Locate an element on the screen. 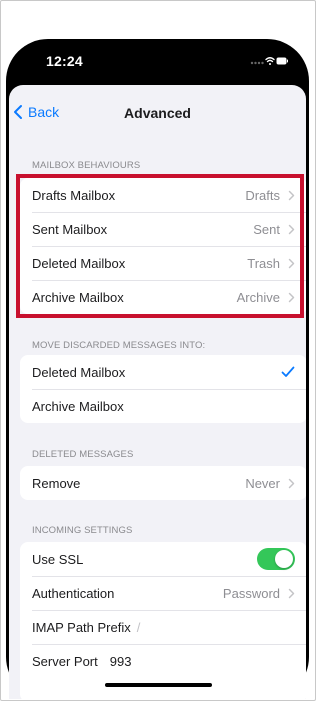 This screenshot has height=701, width=320. imap-path-prefix-row: IMAP Path Prefix / is located at coordinates (163, 627).